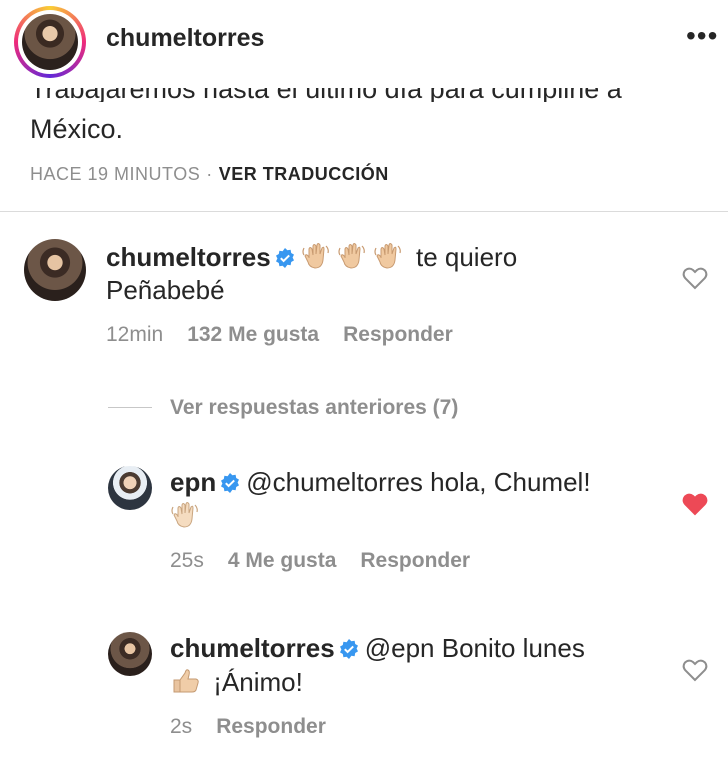  I want to click on heart-filled-icon, so click(695, 504).